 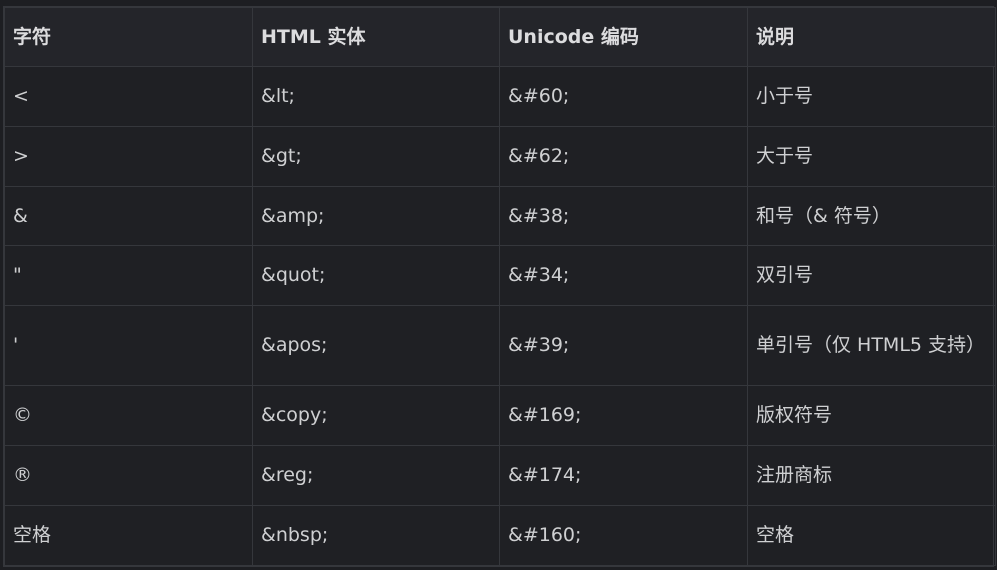 What do you see at coordinates (623, 216) in the screenshot?
I see `cell-code: &#38;` at bounding box center [623, 216].